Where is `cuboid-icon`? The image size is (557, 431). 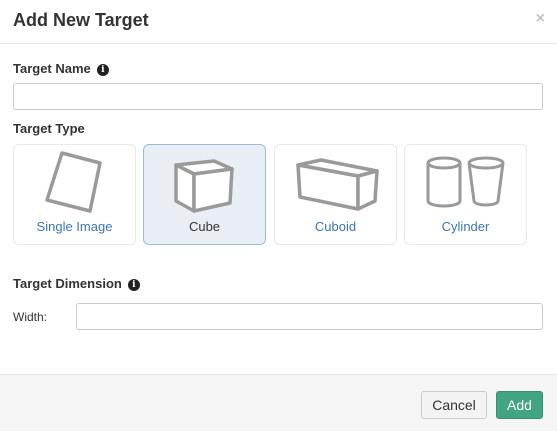
cuboid-icon is located at coordinates (337, 184).